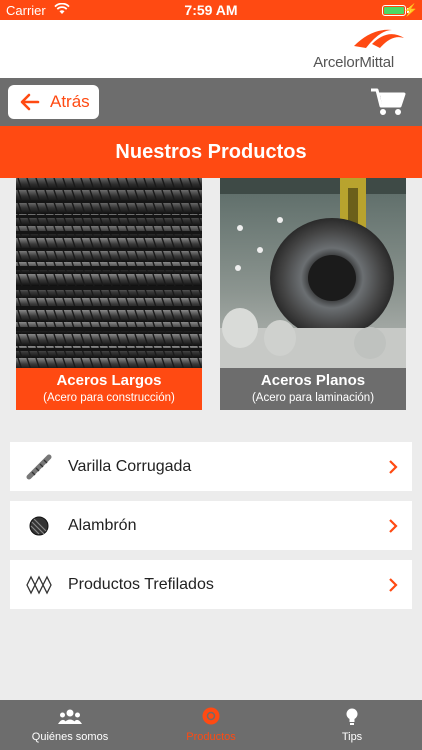 This screenshot has width=422, height=750. What do you see at coordinates (109, 398) in the screenshot?
I see `card-subtitle: (Acero para construcción)` at bounding box center [109, 398].